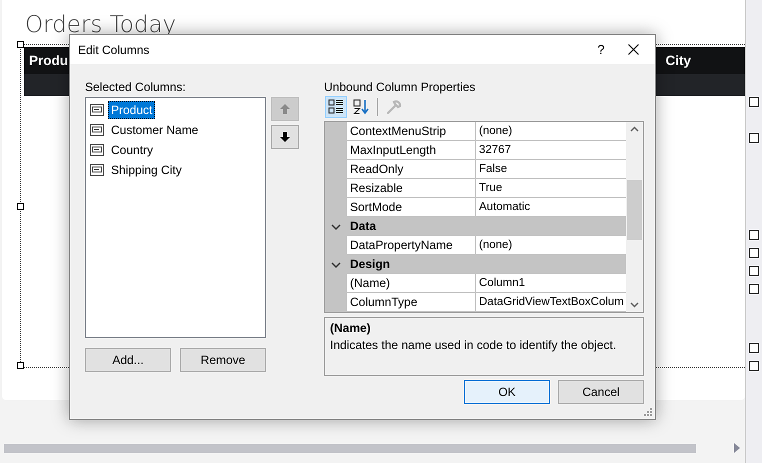 The image size is (762, 463). Describe the element at coordinates (400, 88) in the screenshot. I see `properties-label: Unbound Column Properties` at that location.